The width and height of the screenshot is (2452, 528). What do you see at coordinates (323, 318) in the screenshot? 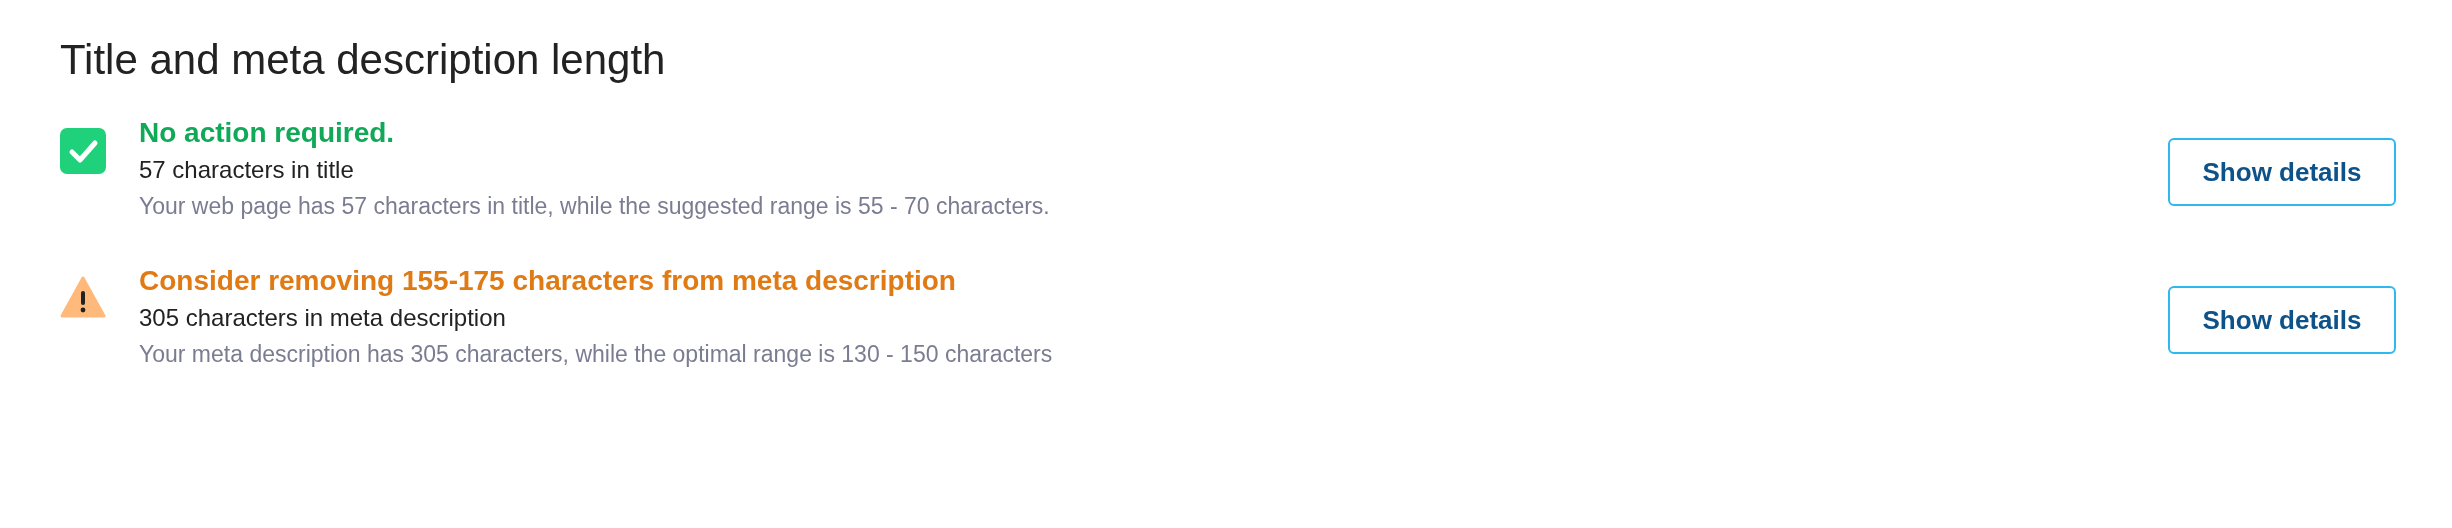
I see `summary-text: 305 characters in meta description` at bounding box center [323, 318].